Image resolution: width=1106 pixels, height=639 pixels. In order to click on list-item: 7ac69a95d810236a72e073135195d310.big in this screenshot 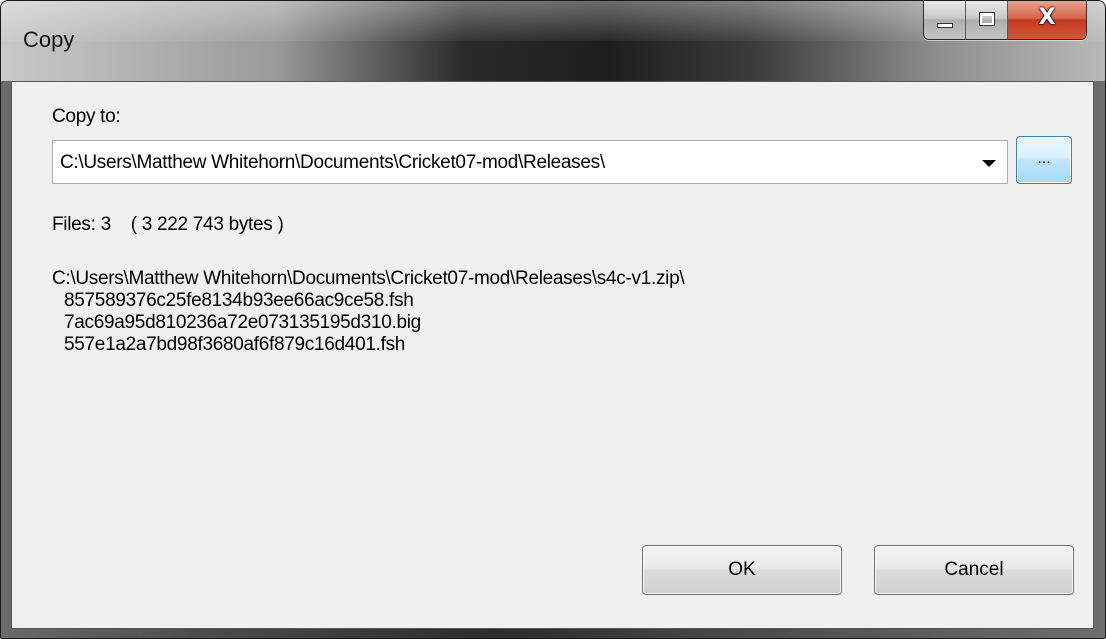, I will do `click(242, 322)`.